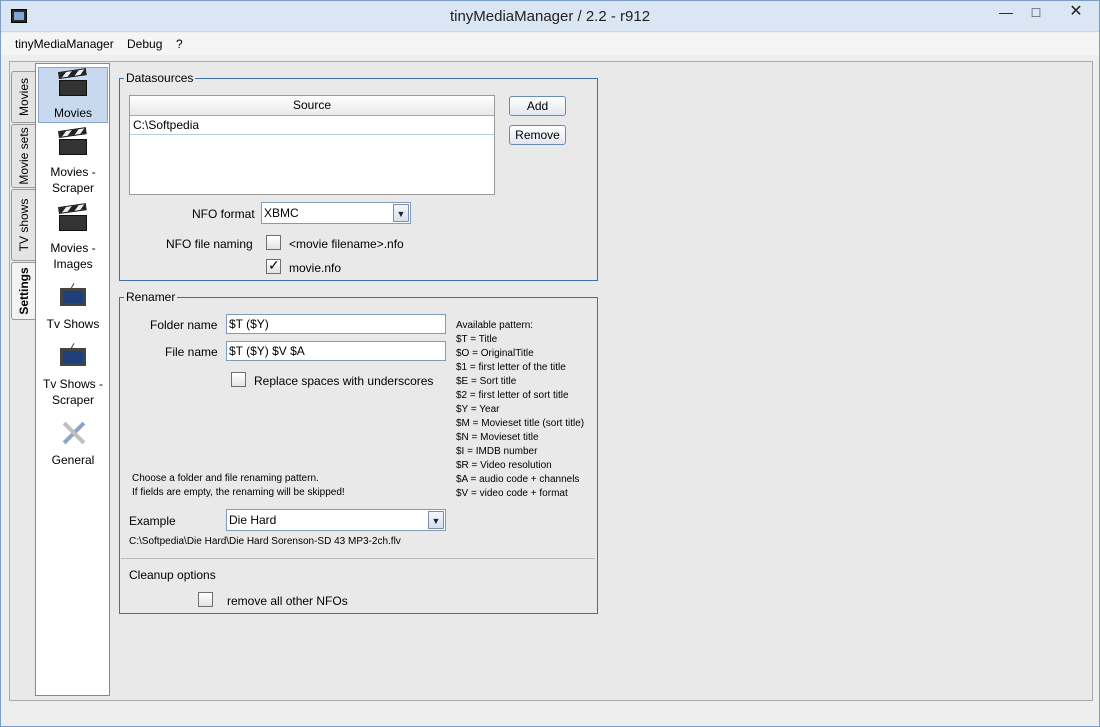  What do you see at coordinates (1036, 13) in the screenshot?
I see `maximize-button: □` at bounding box center [1036, 13].